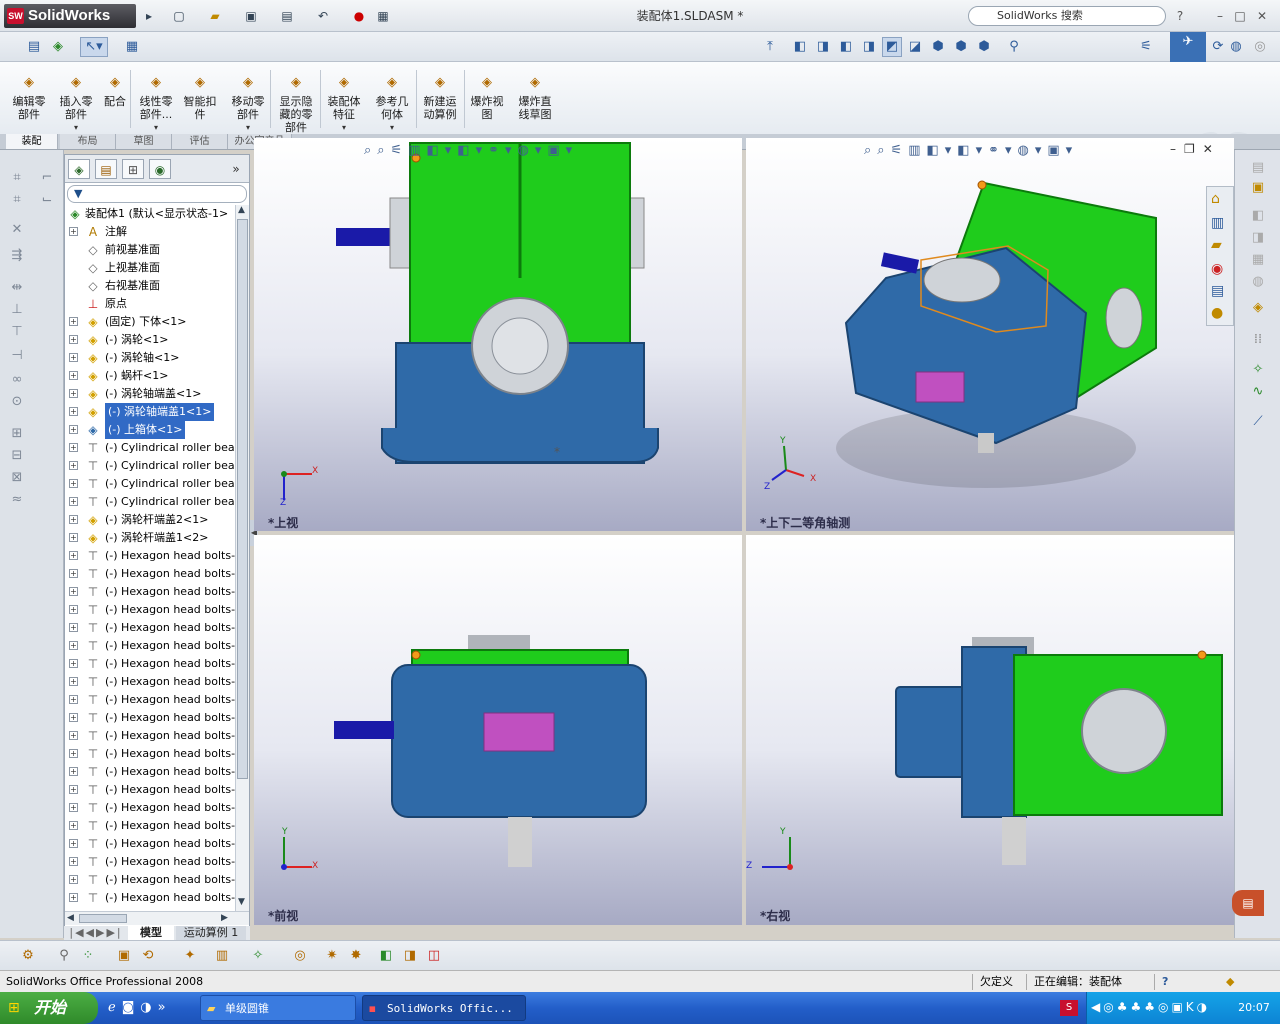  Describe the element at coordinates (17, 380) in the screenshot. I see `chain-icon: ∞` at that location.